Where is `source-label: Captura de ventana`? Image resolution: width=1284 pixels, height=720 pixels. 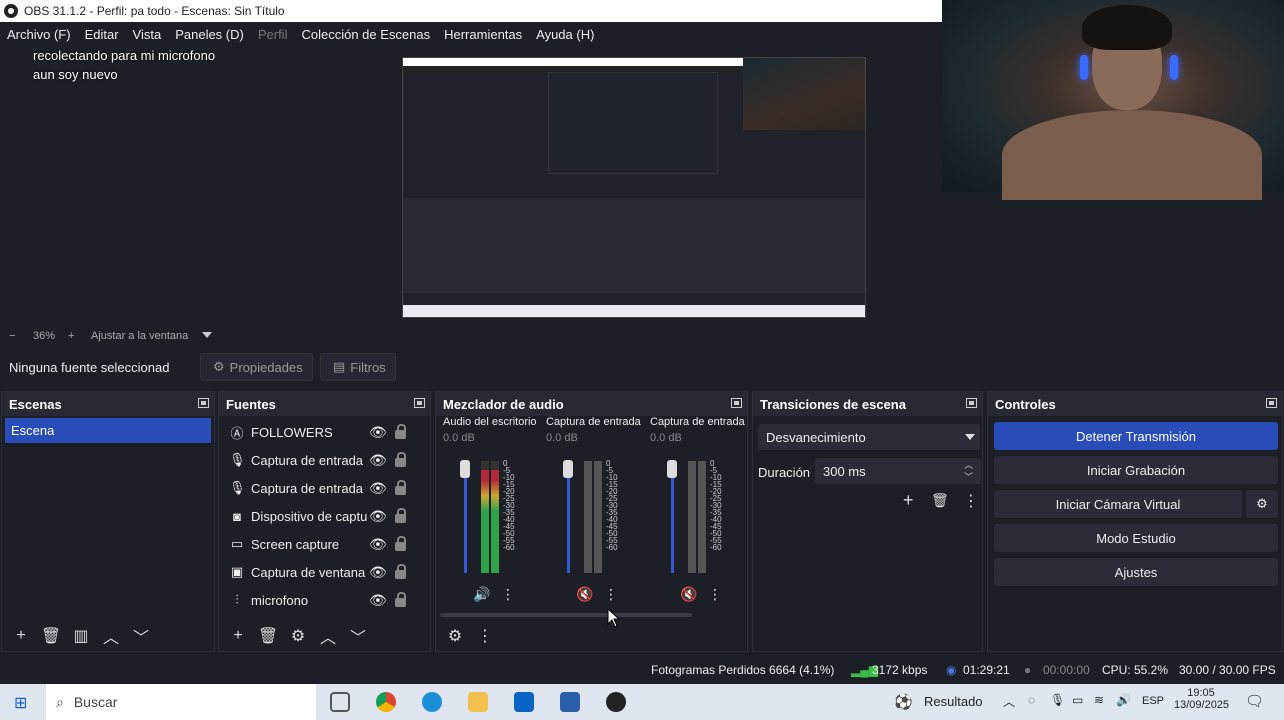
source-label: Captura de ventana is located at coordinates (308, 572).